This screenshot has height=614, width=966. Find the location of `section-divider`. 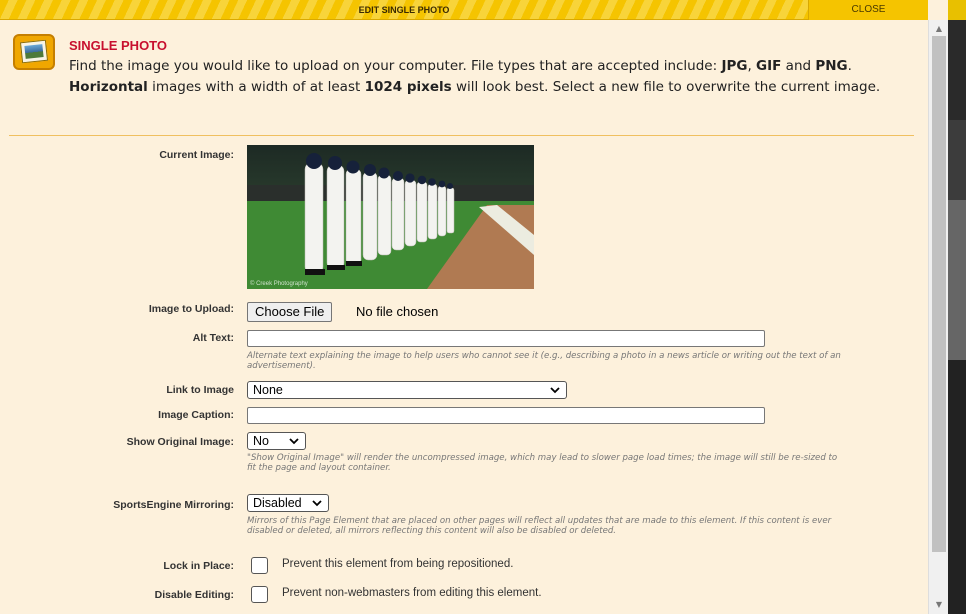

section-divider is located at coordinates (461, 135).